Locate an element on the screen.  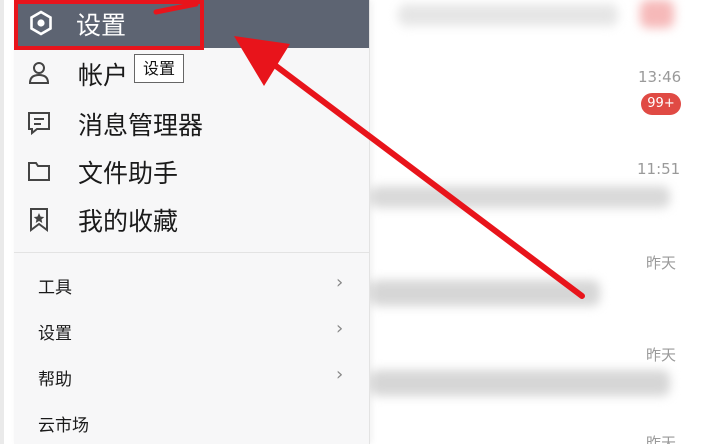
chat-avatar-blur is located at coordinates (657, 14).